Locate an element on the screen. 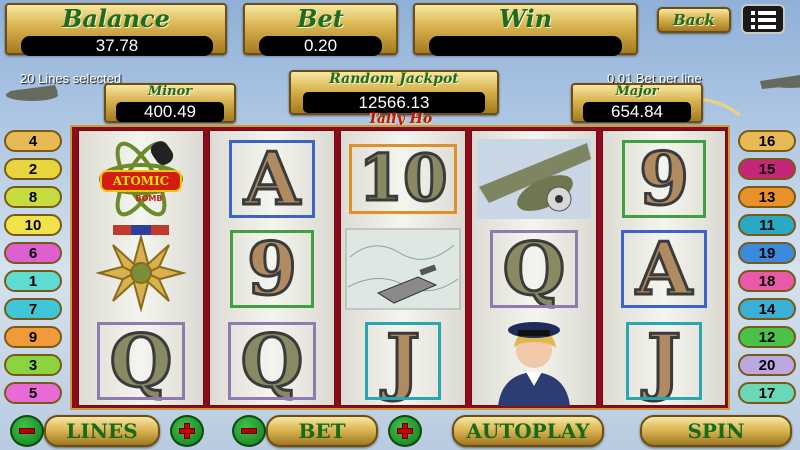  line-number: 17 is located at coordinates (767, 393).